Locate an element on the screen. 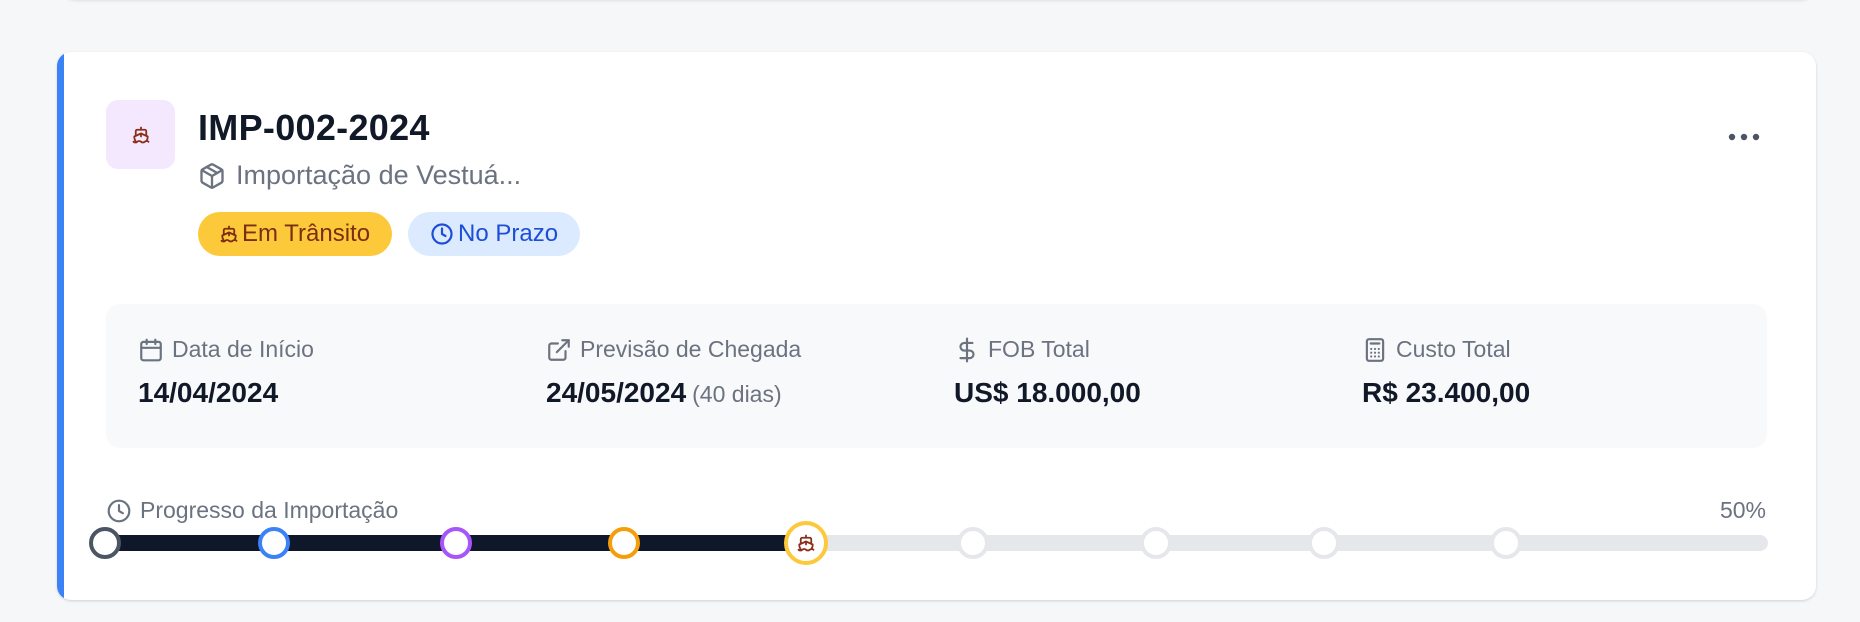 The height and width of the screenshot is (622, 1860). more-options-button is located at coordinates (1744, 137).